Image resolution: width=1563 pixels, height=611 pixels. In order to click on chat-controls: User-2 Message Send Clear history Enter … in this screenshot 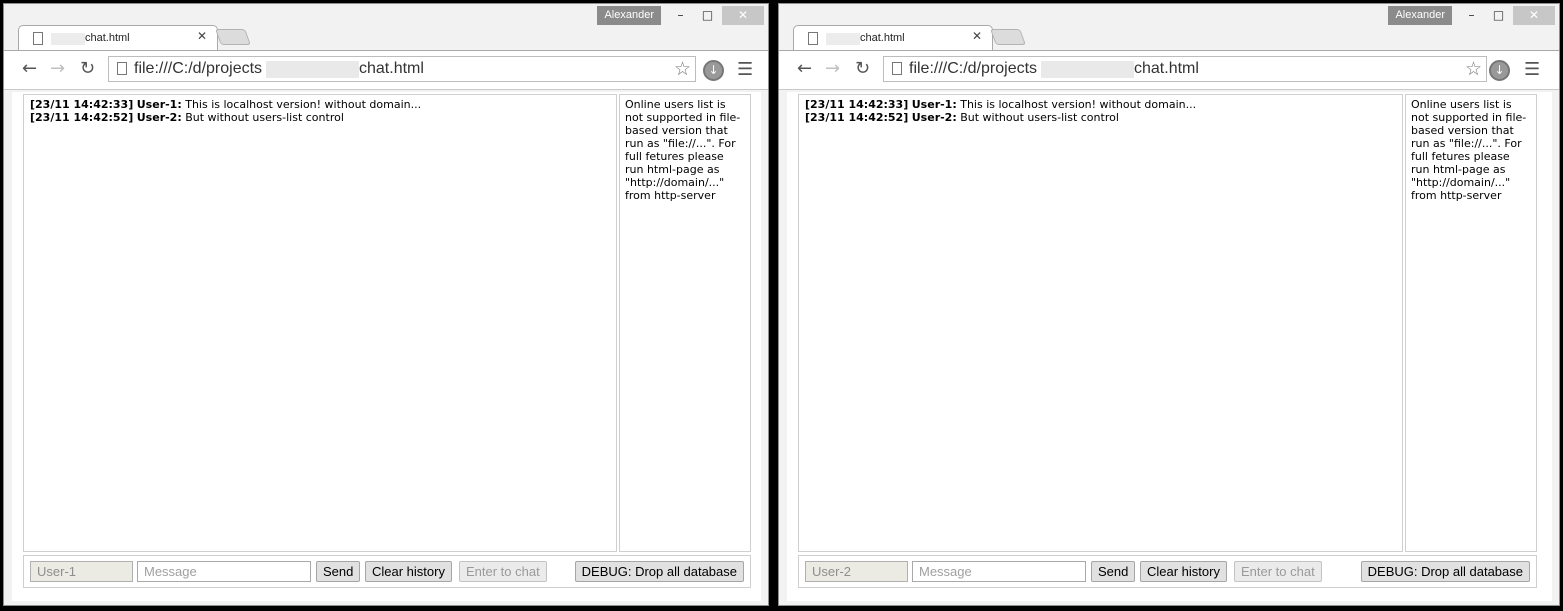, I will do `click(1167, 571)`.